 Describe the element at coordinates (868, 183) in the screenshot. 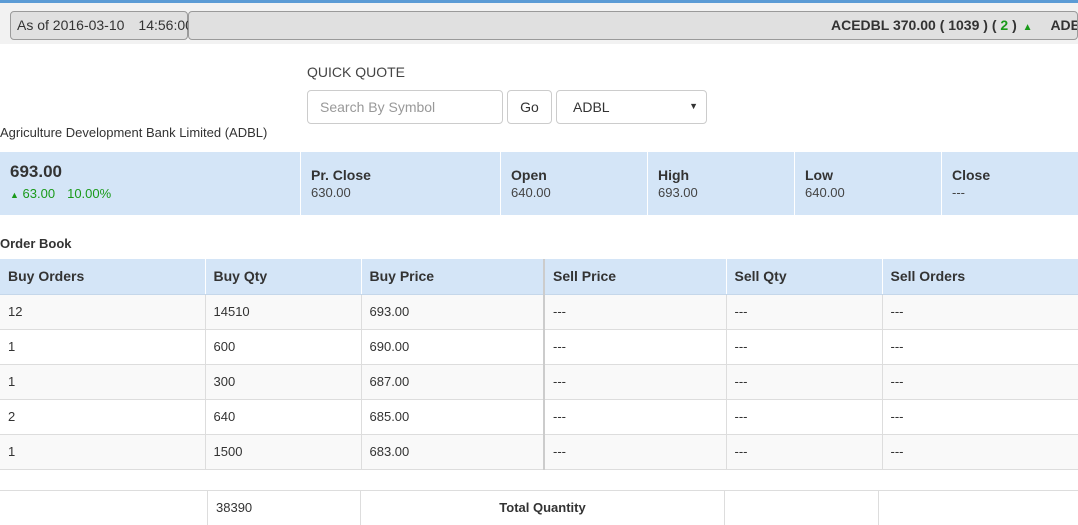

I see `low-cell: Low 640.00` at that location.